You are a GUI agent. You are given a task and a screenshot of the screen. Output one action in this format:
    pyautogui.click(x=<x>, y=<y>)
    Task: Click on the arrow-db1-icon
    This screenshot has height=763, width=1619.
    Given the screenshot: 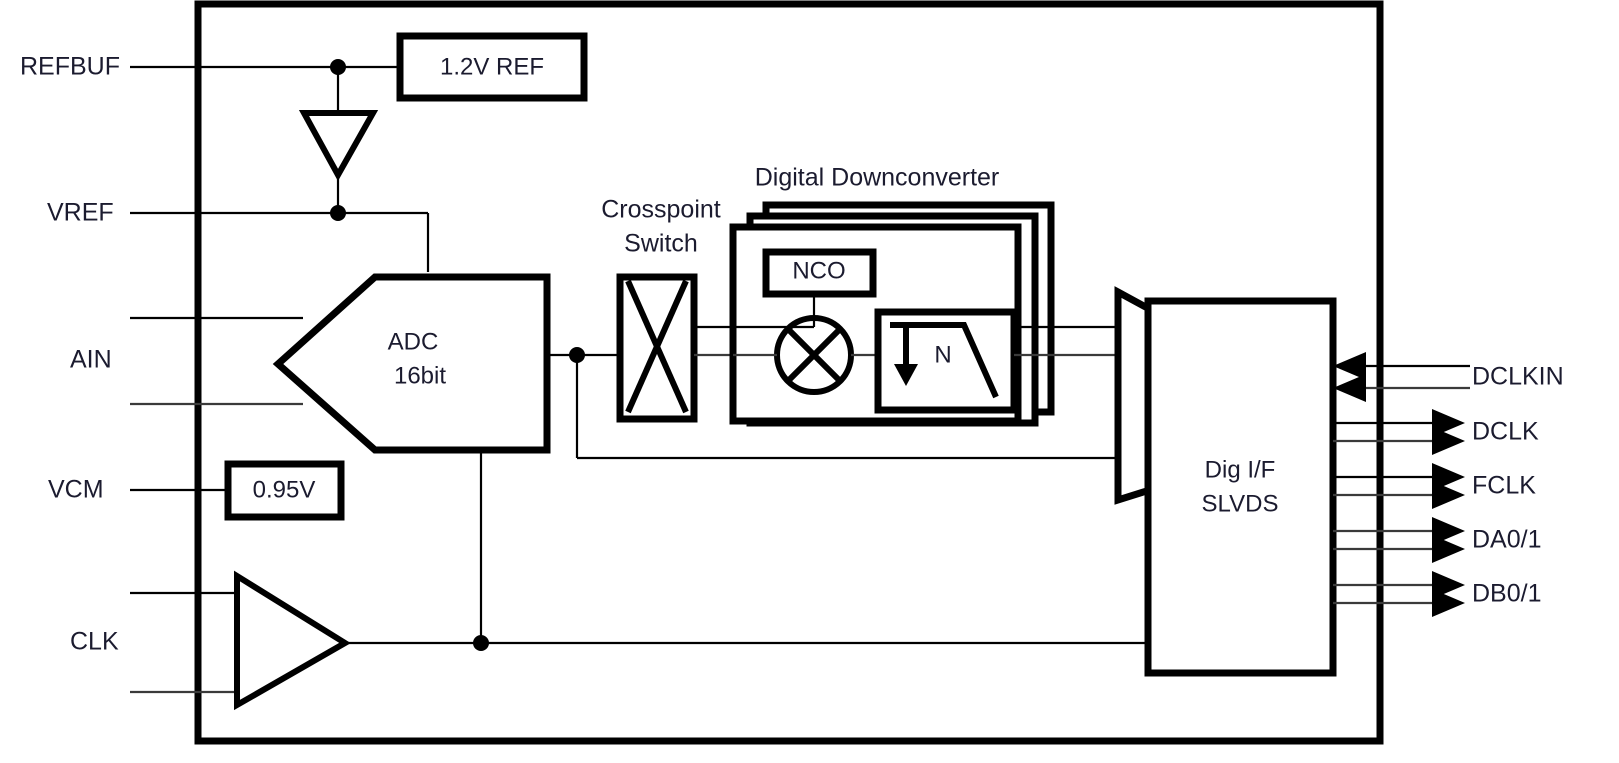 What is the action you would take?
    pyautogui.click(x=1448, y=603)
    